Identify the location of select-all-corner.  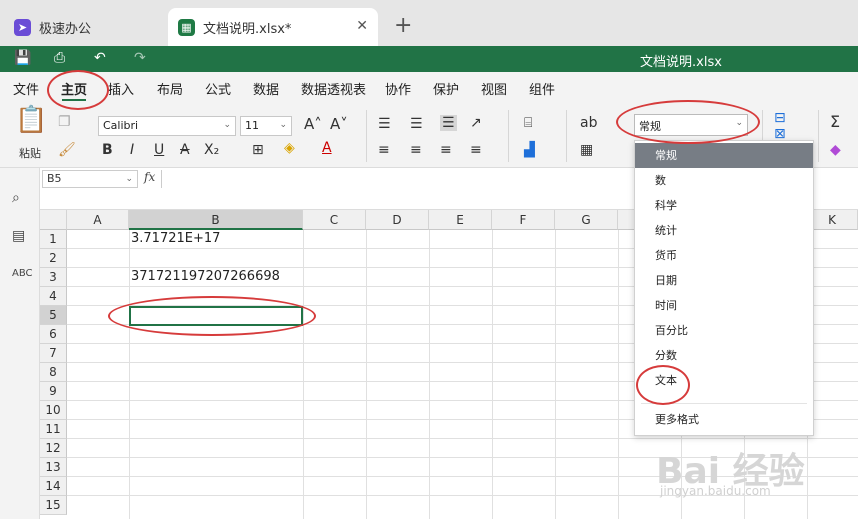
(53, 220).